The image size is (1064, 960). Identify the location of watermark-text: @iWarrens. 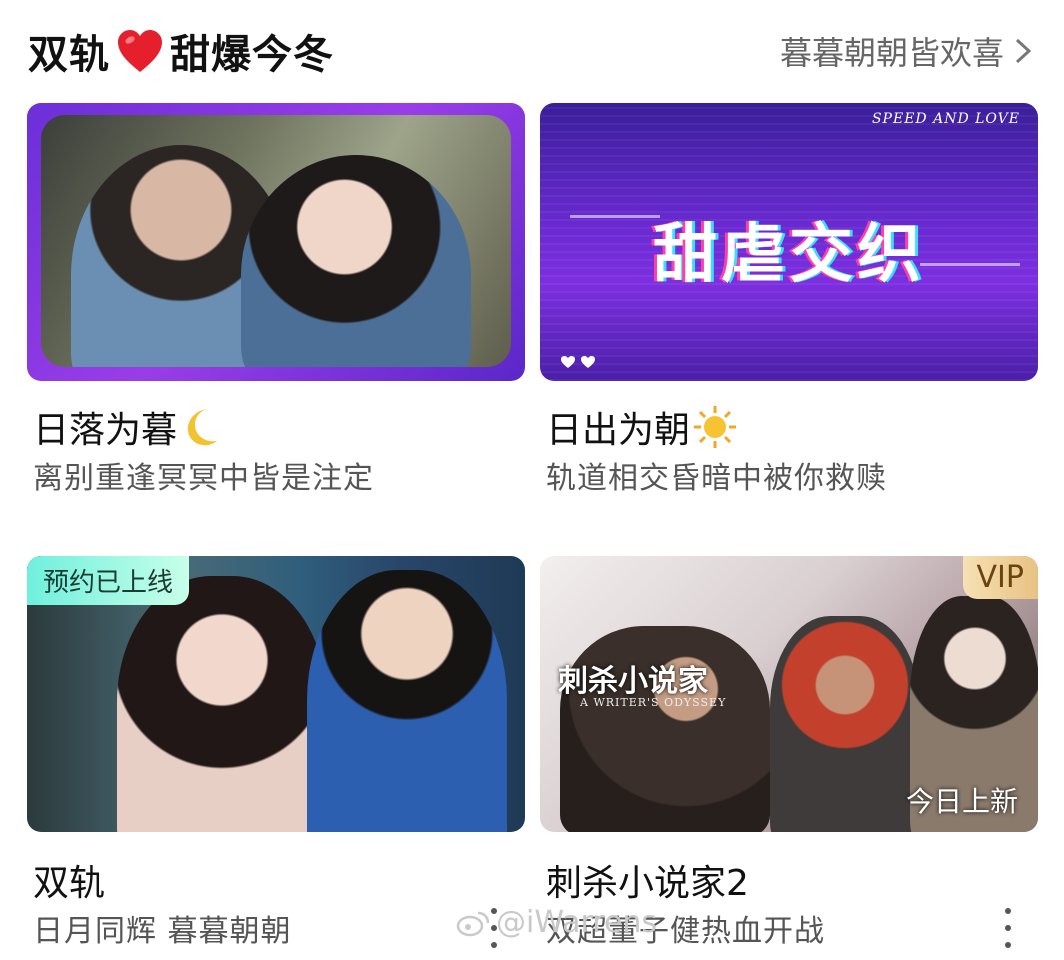
(577, 922).